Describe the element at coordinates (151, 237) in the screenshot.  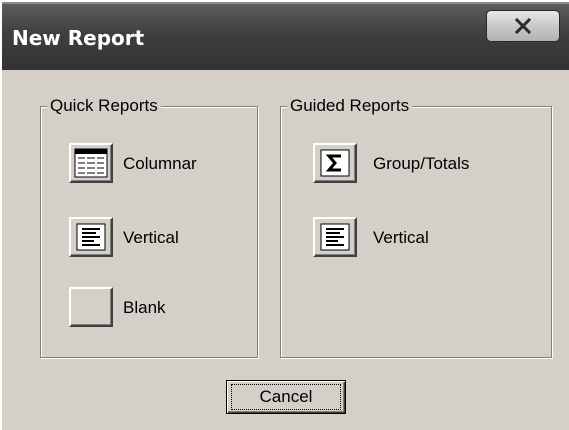
I see `vertical-label: Vertical` at that location.